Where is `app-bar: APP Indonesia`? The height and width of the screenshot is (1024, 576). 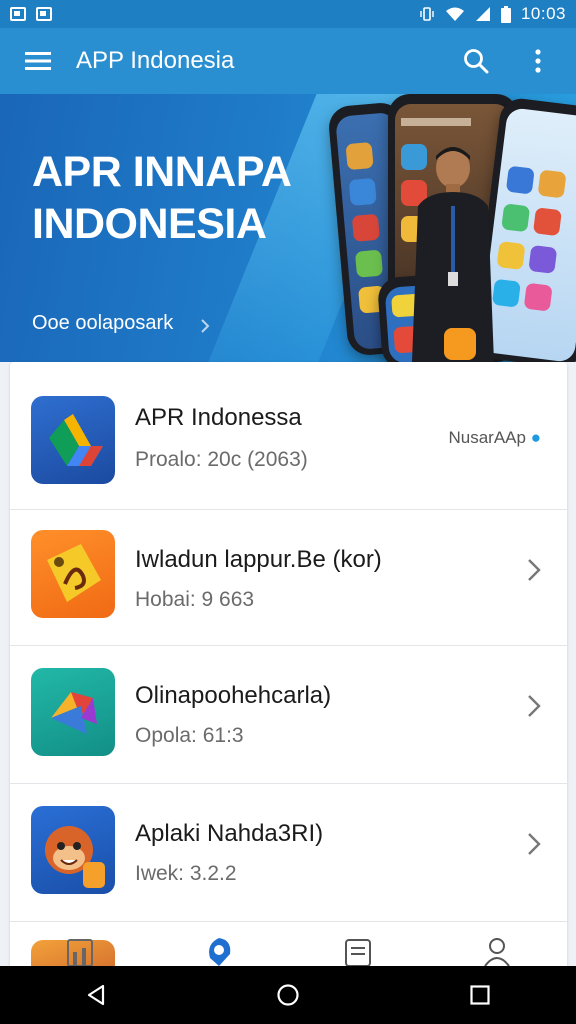 app-bar: APP Indonesia is located at coordinates (288, 61).